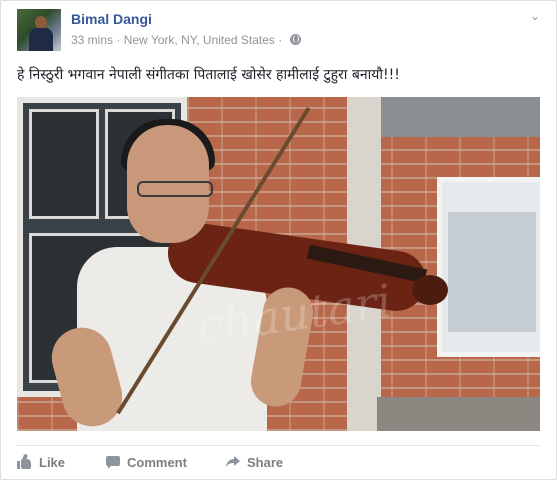 This screenshot has width=557, height=480. I want to click on avatar, so click(39, 30).